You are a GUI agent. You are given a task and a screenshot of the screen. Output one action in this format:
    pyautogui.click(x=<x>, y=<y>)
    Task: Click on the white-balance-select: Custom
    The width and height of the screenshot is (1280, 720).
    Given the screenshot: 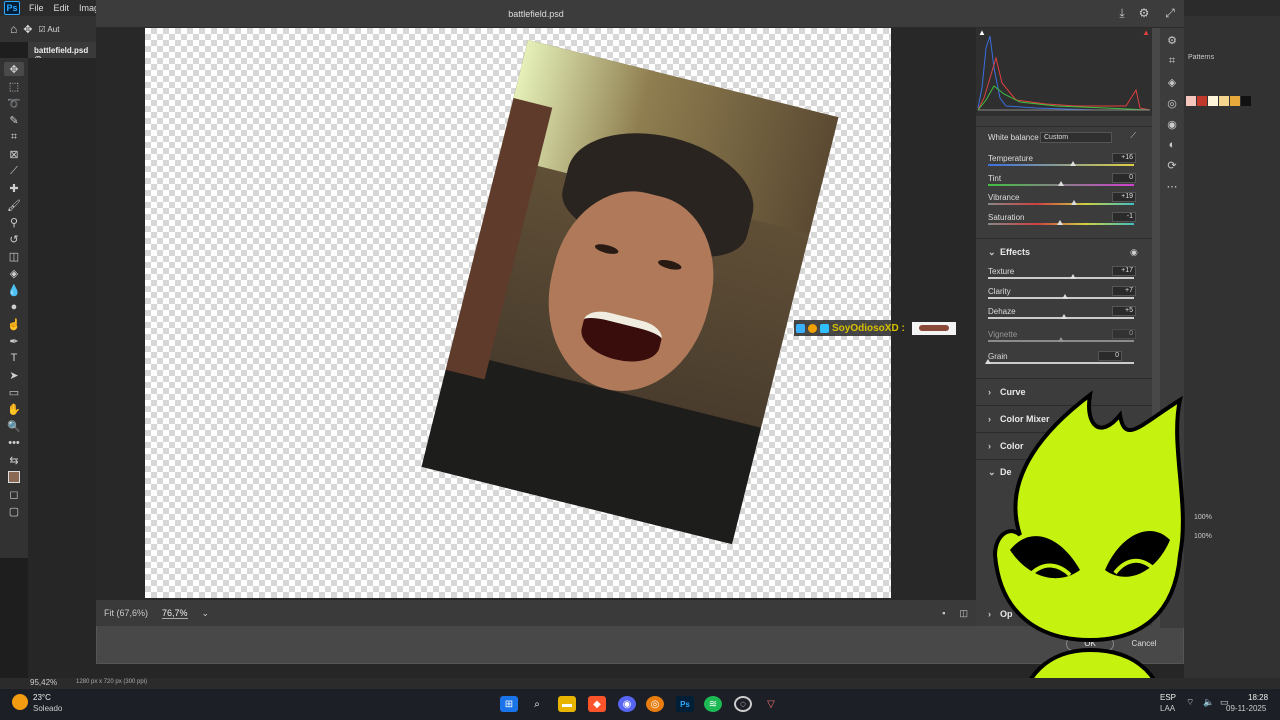 What is the action you would take?
    pyautogui.click(x=1076, y=137)
    